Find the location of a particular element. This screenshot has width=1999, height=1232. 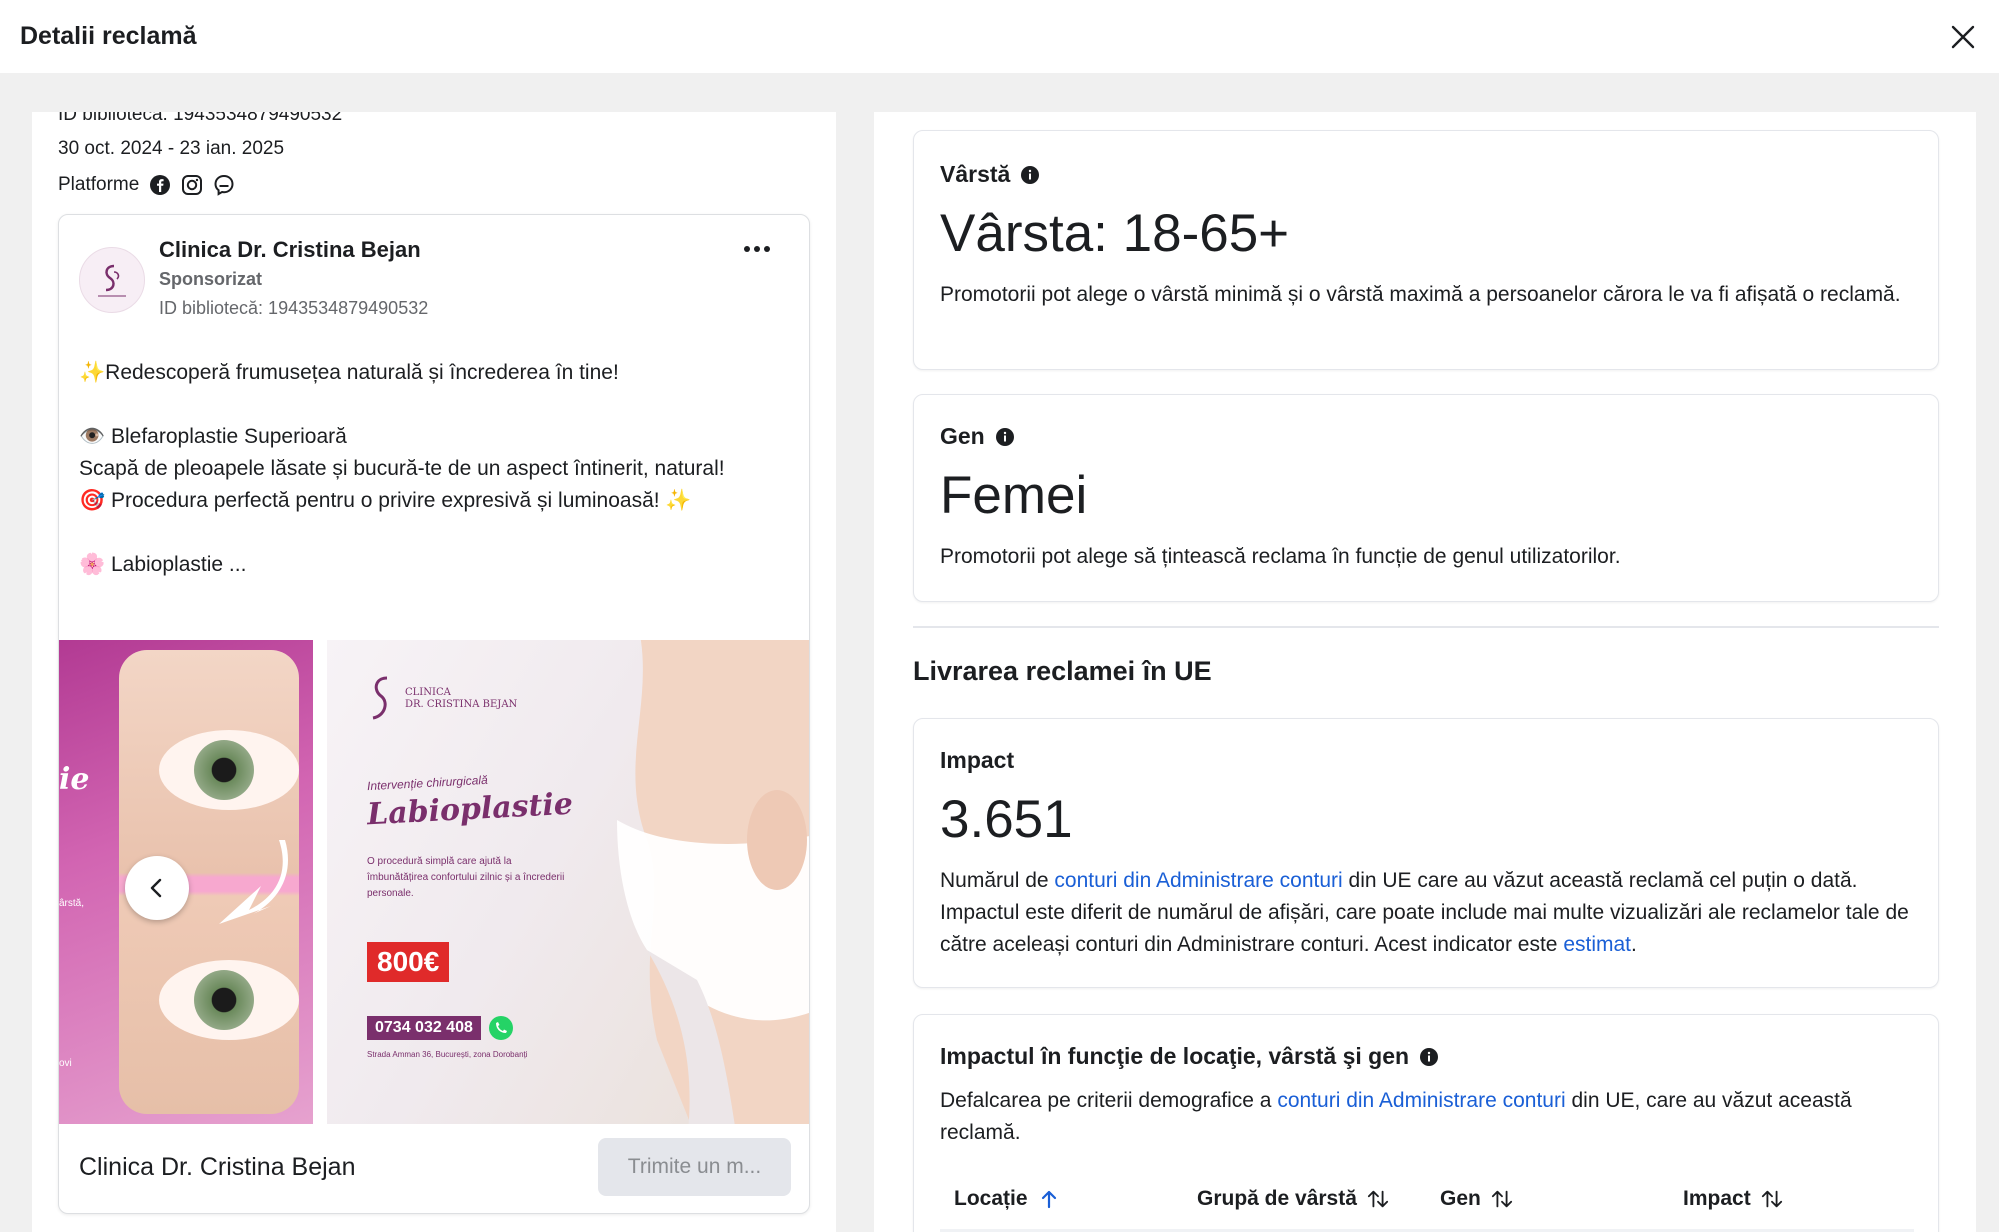

carousel-prev-button is located at coordinates (157, 888).